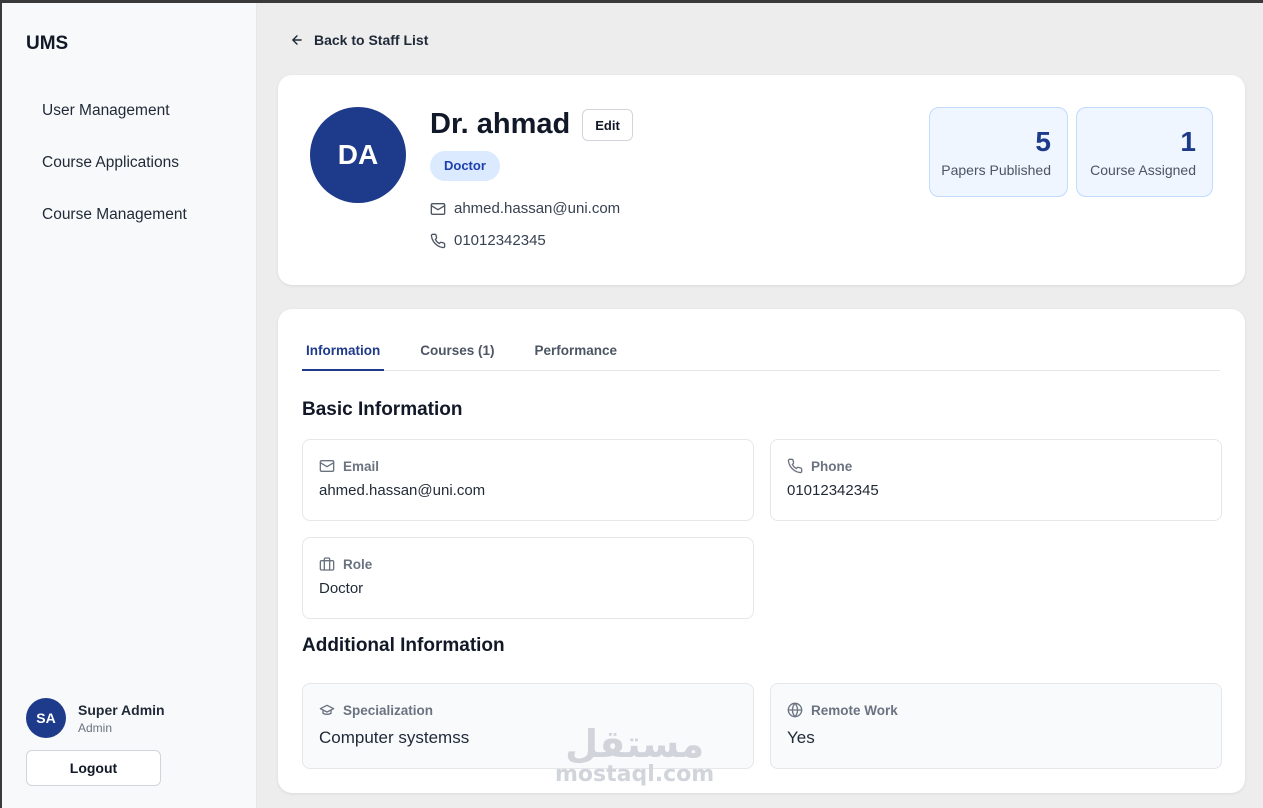 This screenshot has height=808, width=1263. What do you see at coordinates (46, 718) in the screenshot?
I see `user-avatar: SA` at bounding box center [46, 718].